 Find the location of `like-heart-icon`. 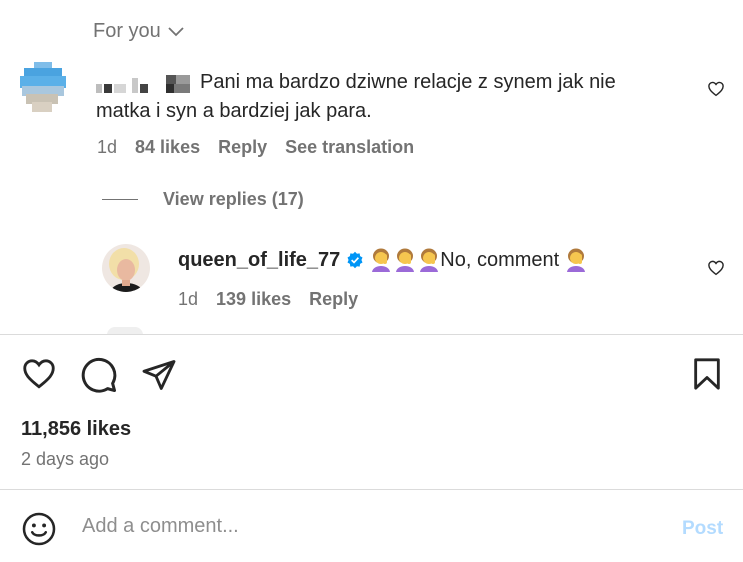

like-heart-icon is located at coordinates (39, 374).